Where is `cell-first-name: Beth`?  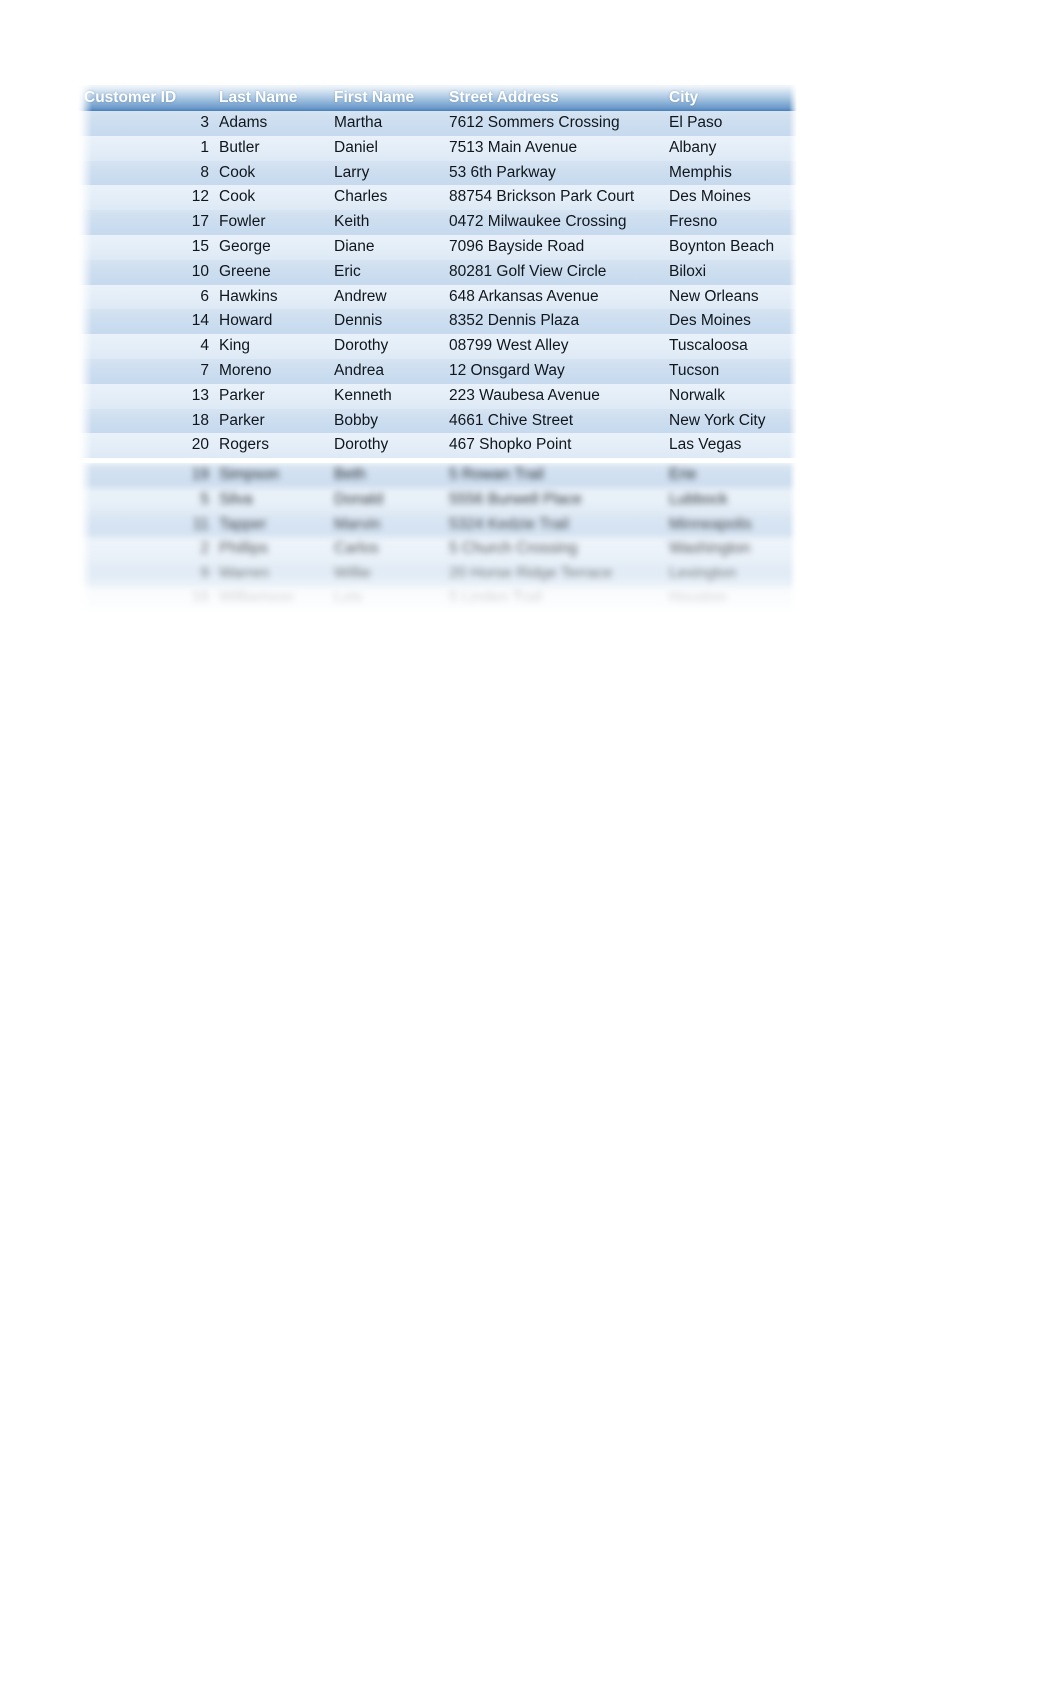
cell-first-name: Beth is located at coordinates (385, 475).